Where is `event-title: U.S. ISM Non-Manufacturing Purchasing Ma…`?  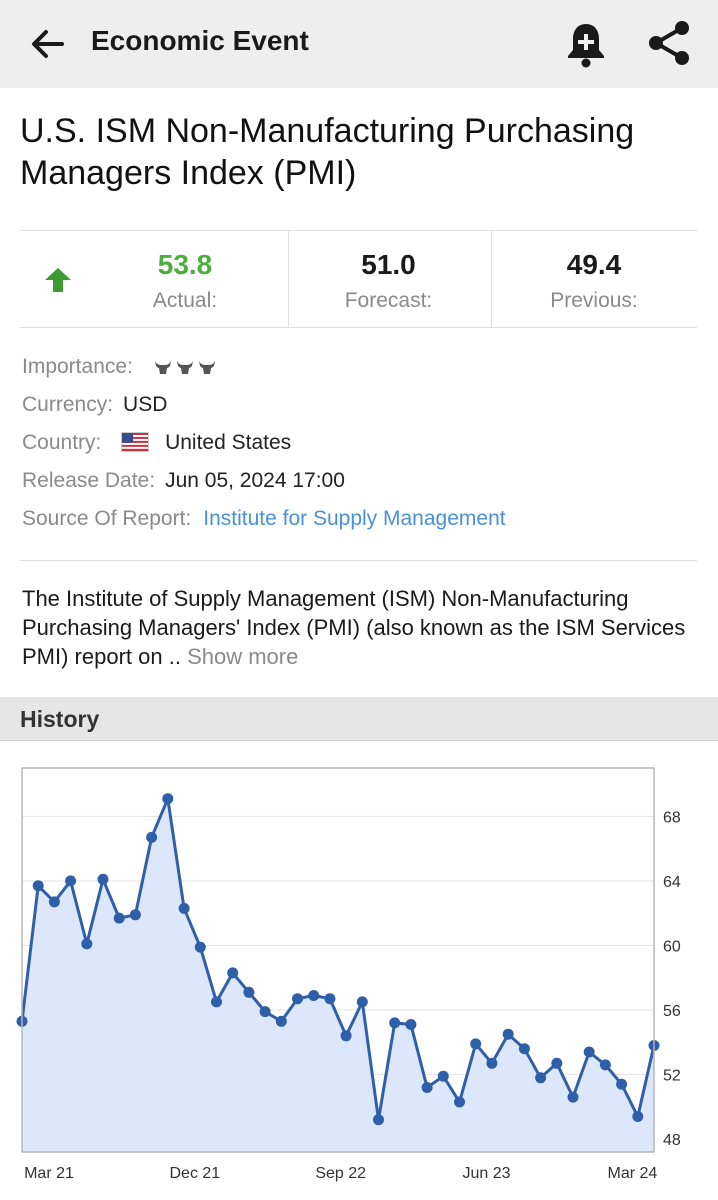 event-title: U.S. ISM Non-Manufacturing Purchasing Ma… is located at coordinates (327, 152).